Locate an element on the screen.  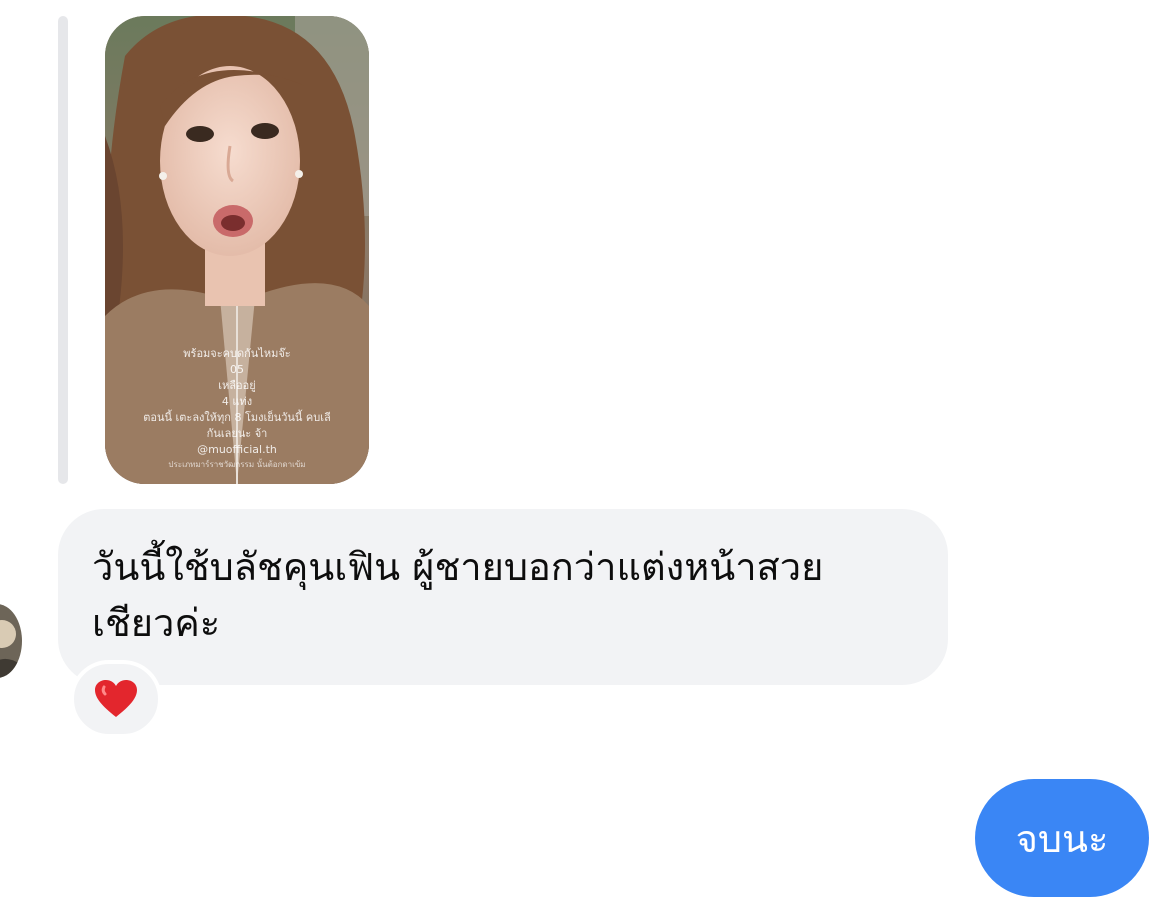
story-reply-bar is located at coordinates (63, 250).